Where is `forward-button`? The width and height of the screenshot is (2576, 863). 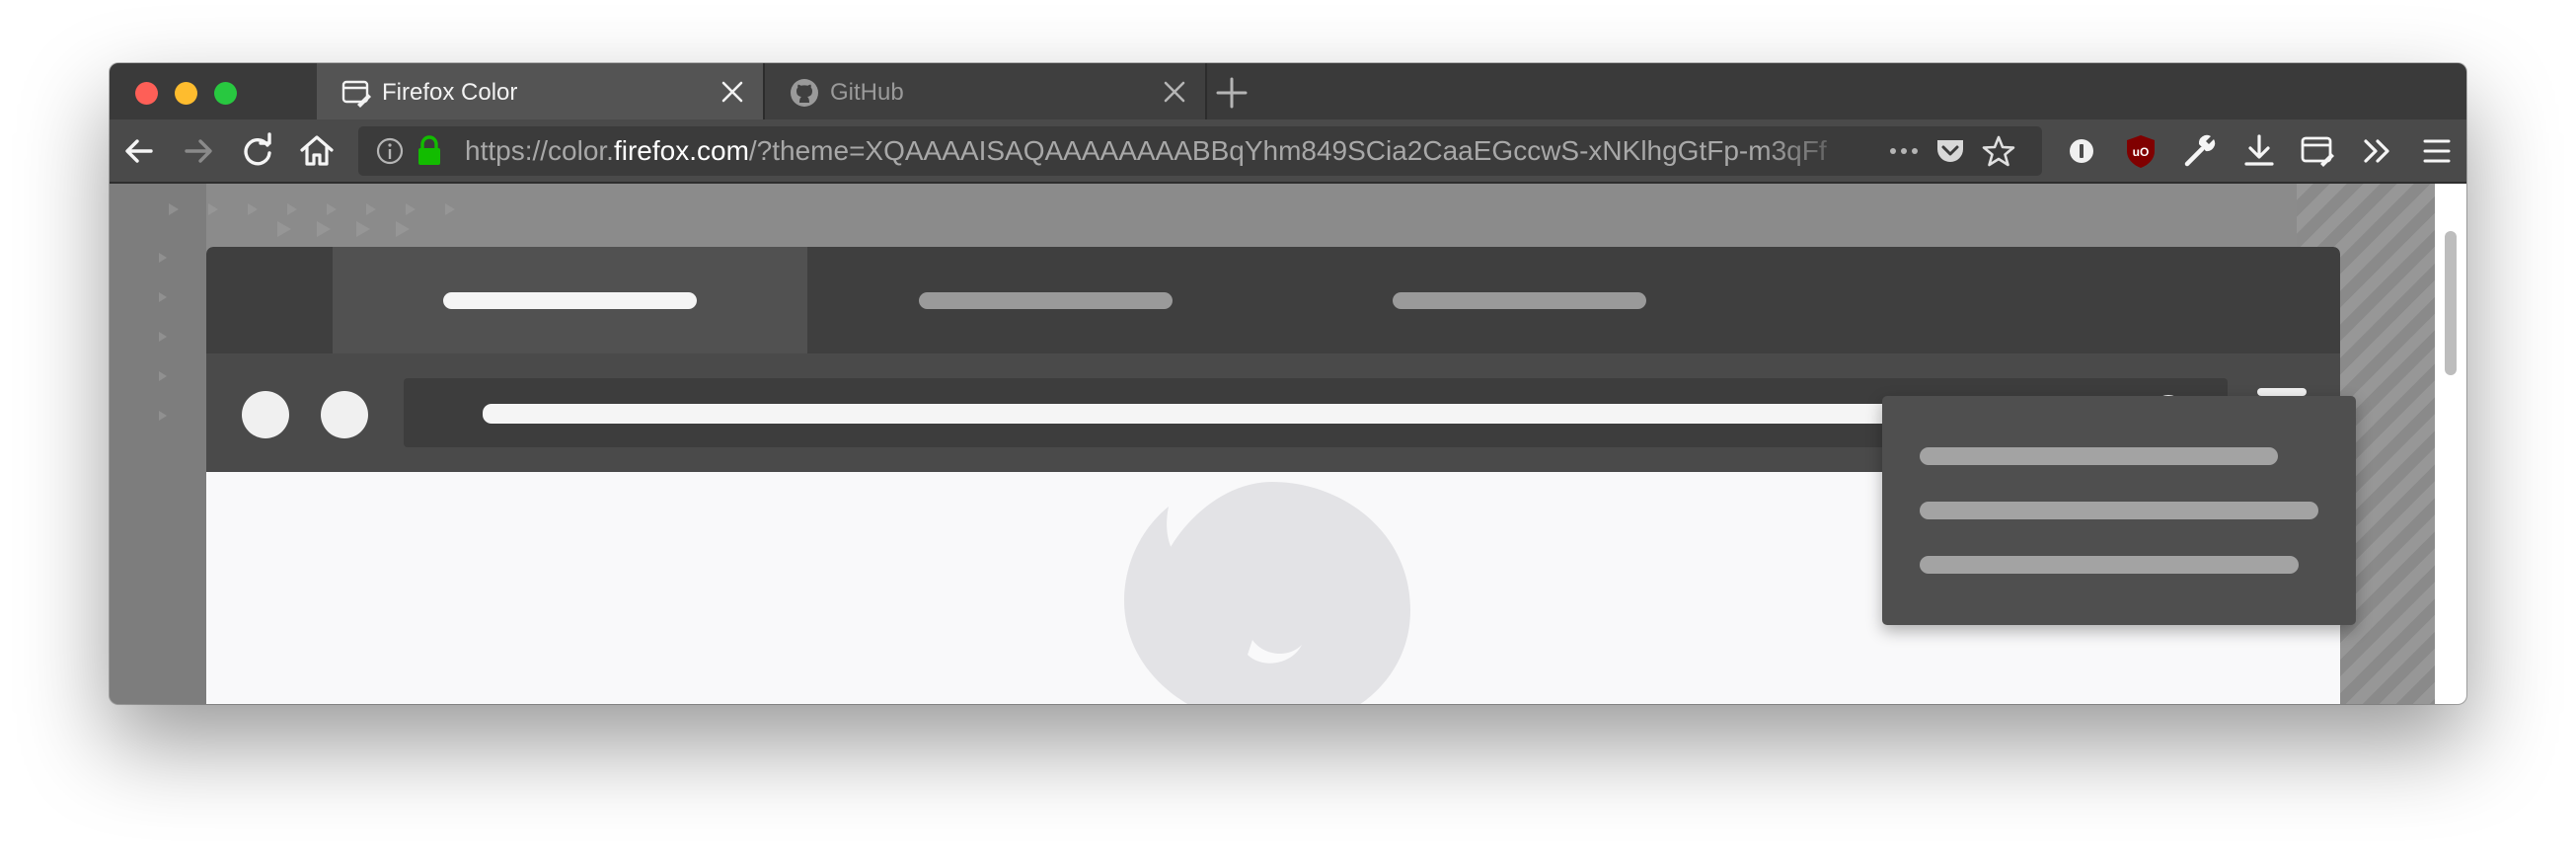 forward-button is located at coordinates (198, 151).